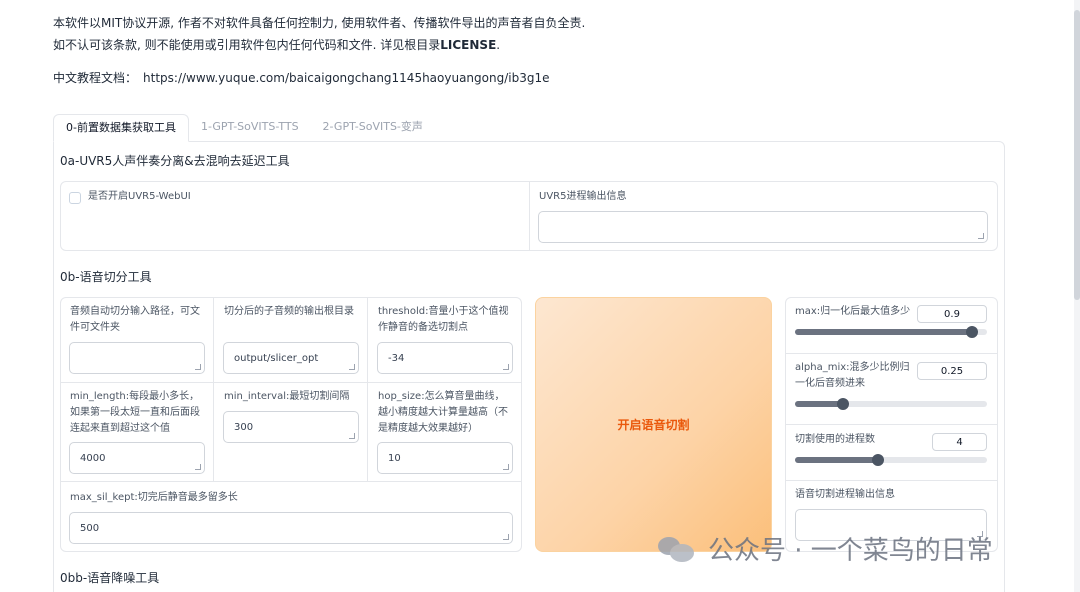 Image resolution: width=1080 pixels, height=592 pixels. What do you see at coordinates (175, 161) in the screenshot?
I see `uvr5-section-title: 0a-UVR5人声伴奏分离&去混响去延迟工具` at bounding box center [175, 161].